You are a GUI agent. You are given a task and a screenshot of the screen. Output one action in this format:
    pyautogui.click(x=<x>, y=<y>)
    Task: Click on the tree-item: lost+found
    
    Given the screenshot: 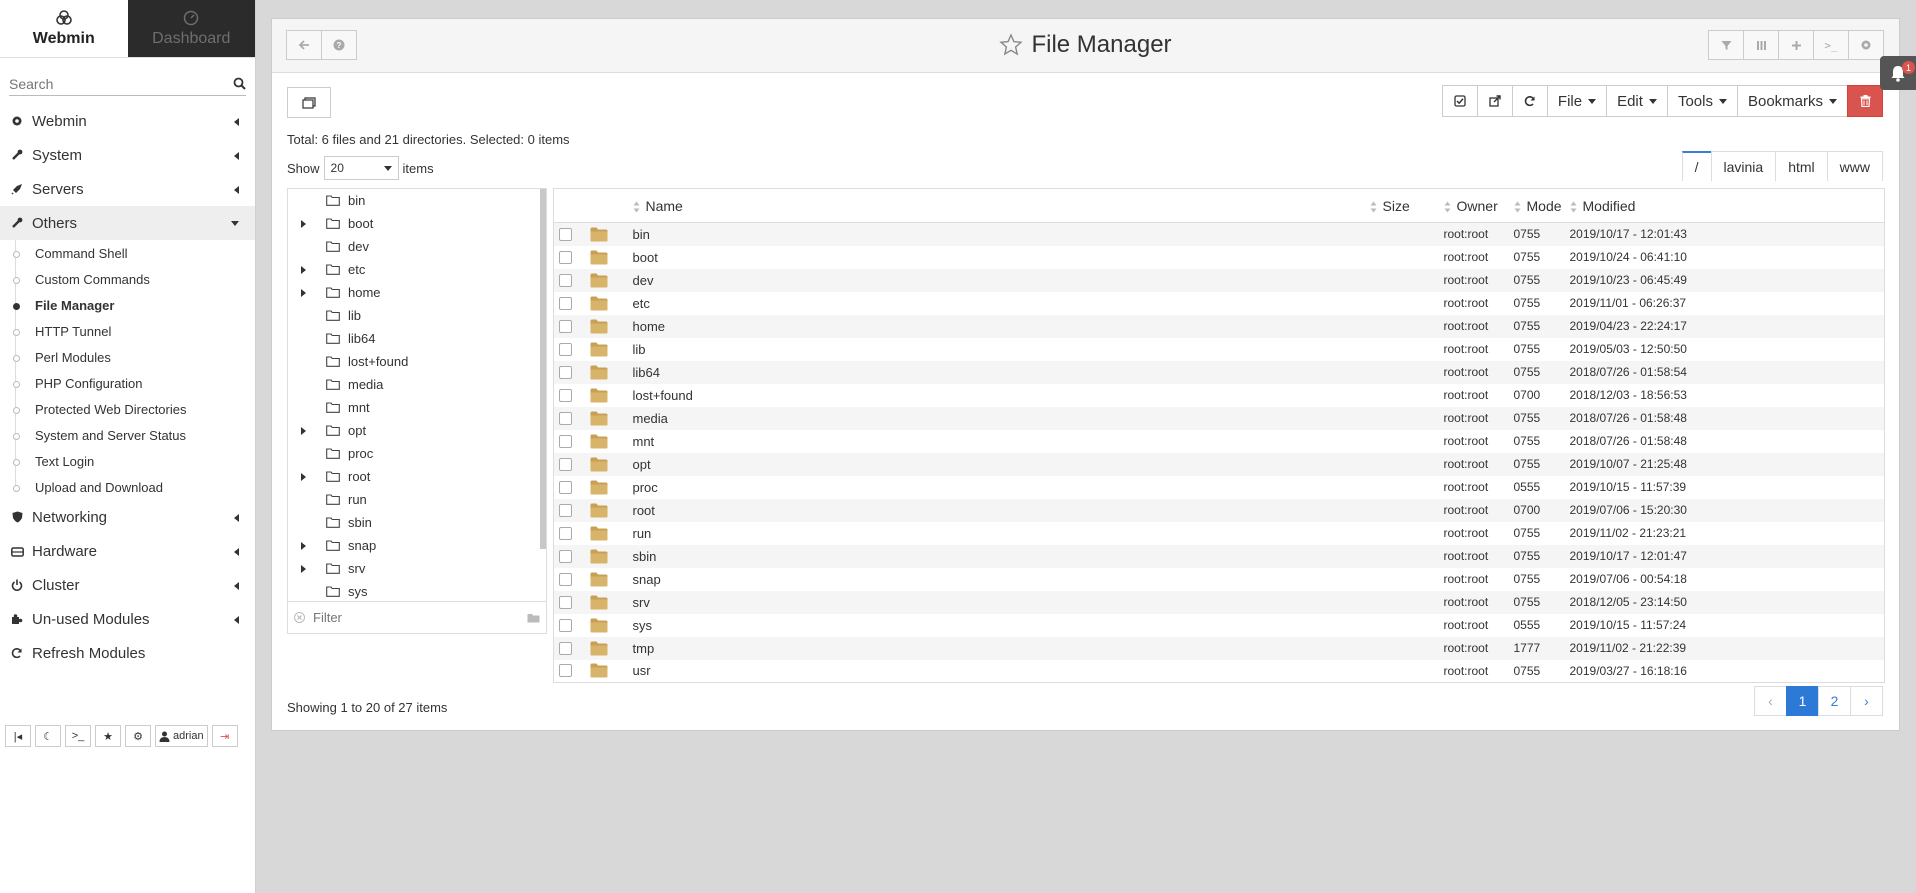 What is the action you would take?
    pyautogui.click(x=417, y=361)
    